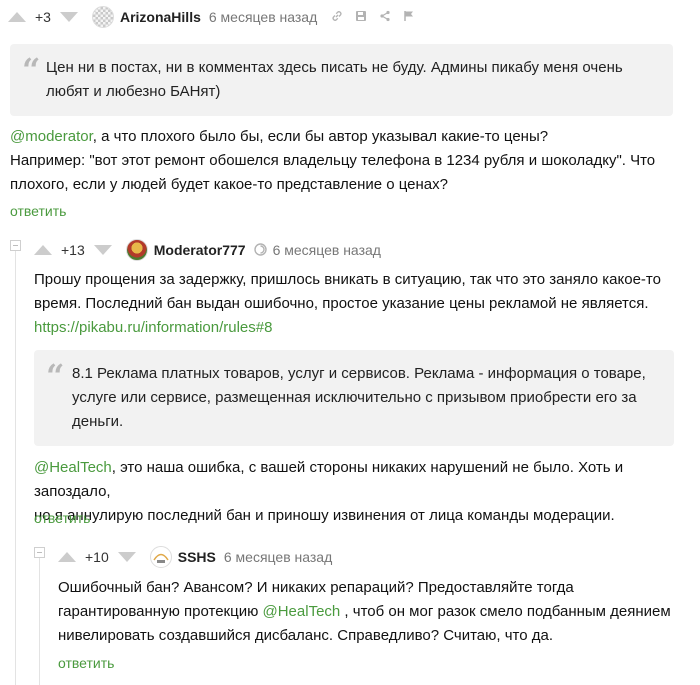 The width and height of the screenshot is (700, 685). I want to click on save-icon, so click(361, 17).